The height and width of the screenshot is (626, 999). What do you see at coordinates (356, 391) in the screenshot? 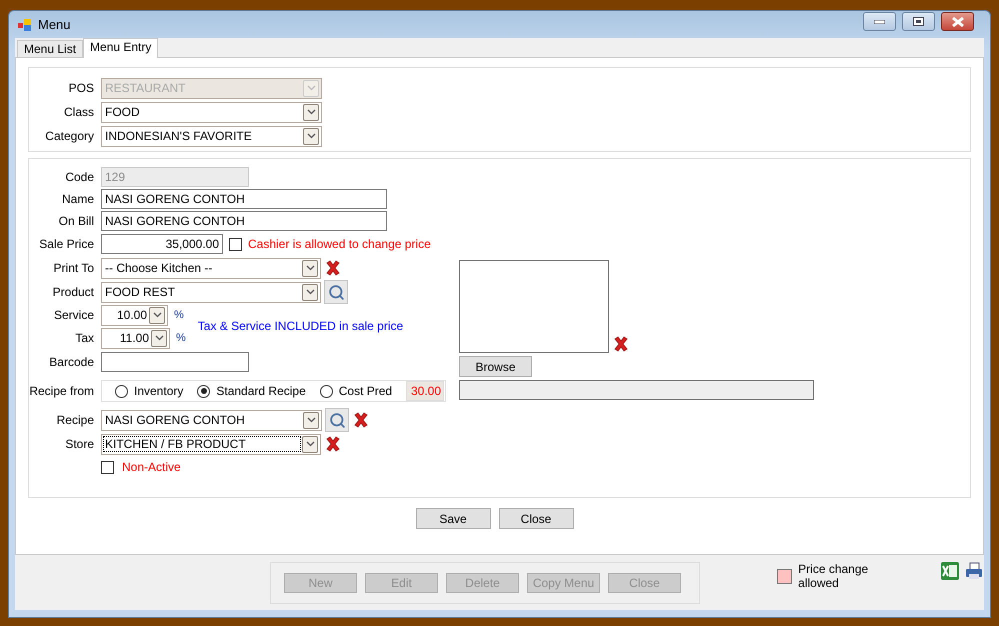
I see `radio-option: Cost Pred` at bounding box center [356, 391].